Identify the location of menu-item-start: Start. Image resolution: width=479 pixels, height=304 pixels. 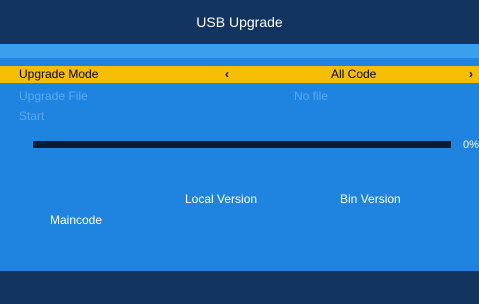
(239, 116).